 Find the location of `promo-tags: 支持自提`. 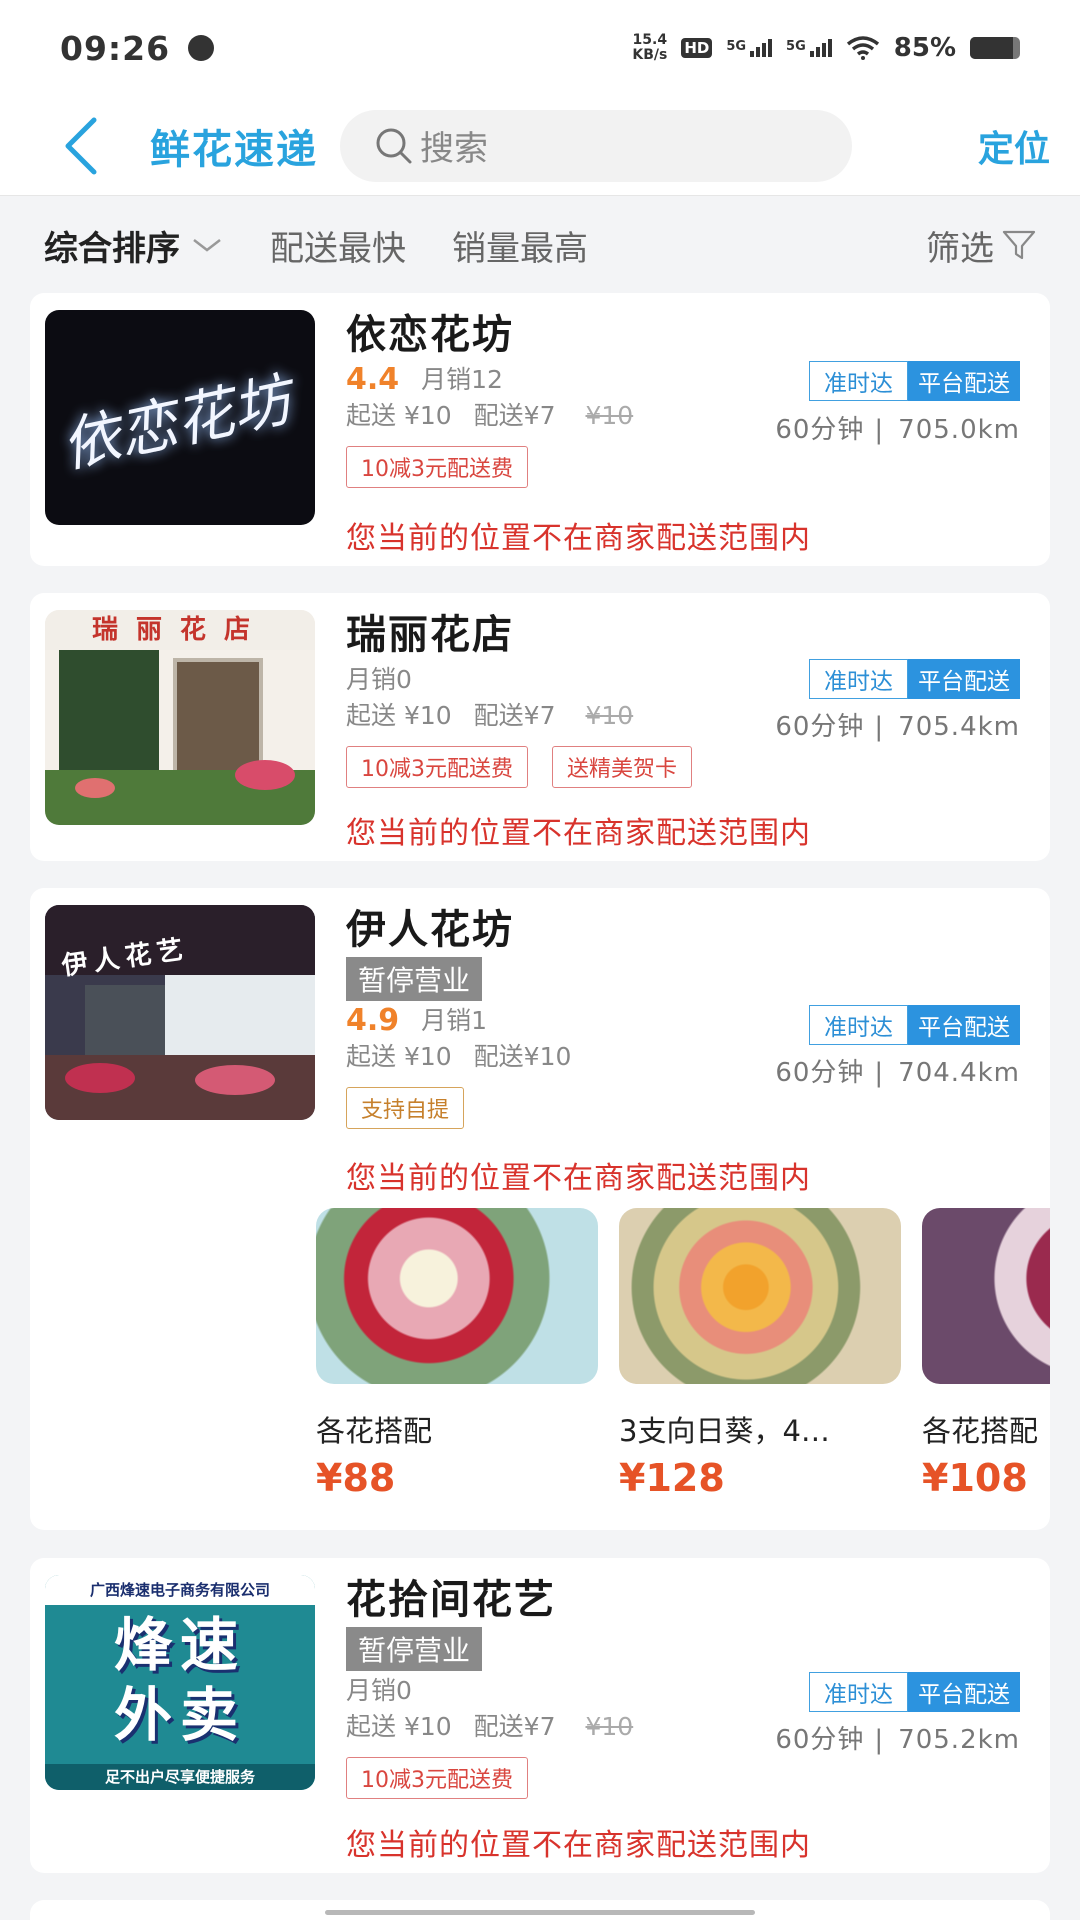

promo-tags: 支持自提 is located at coordinates (686, 1108).